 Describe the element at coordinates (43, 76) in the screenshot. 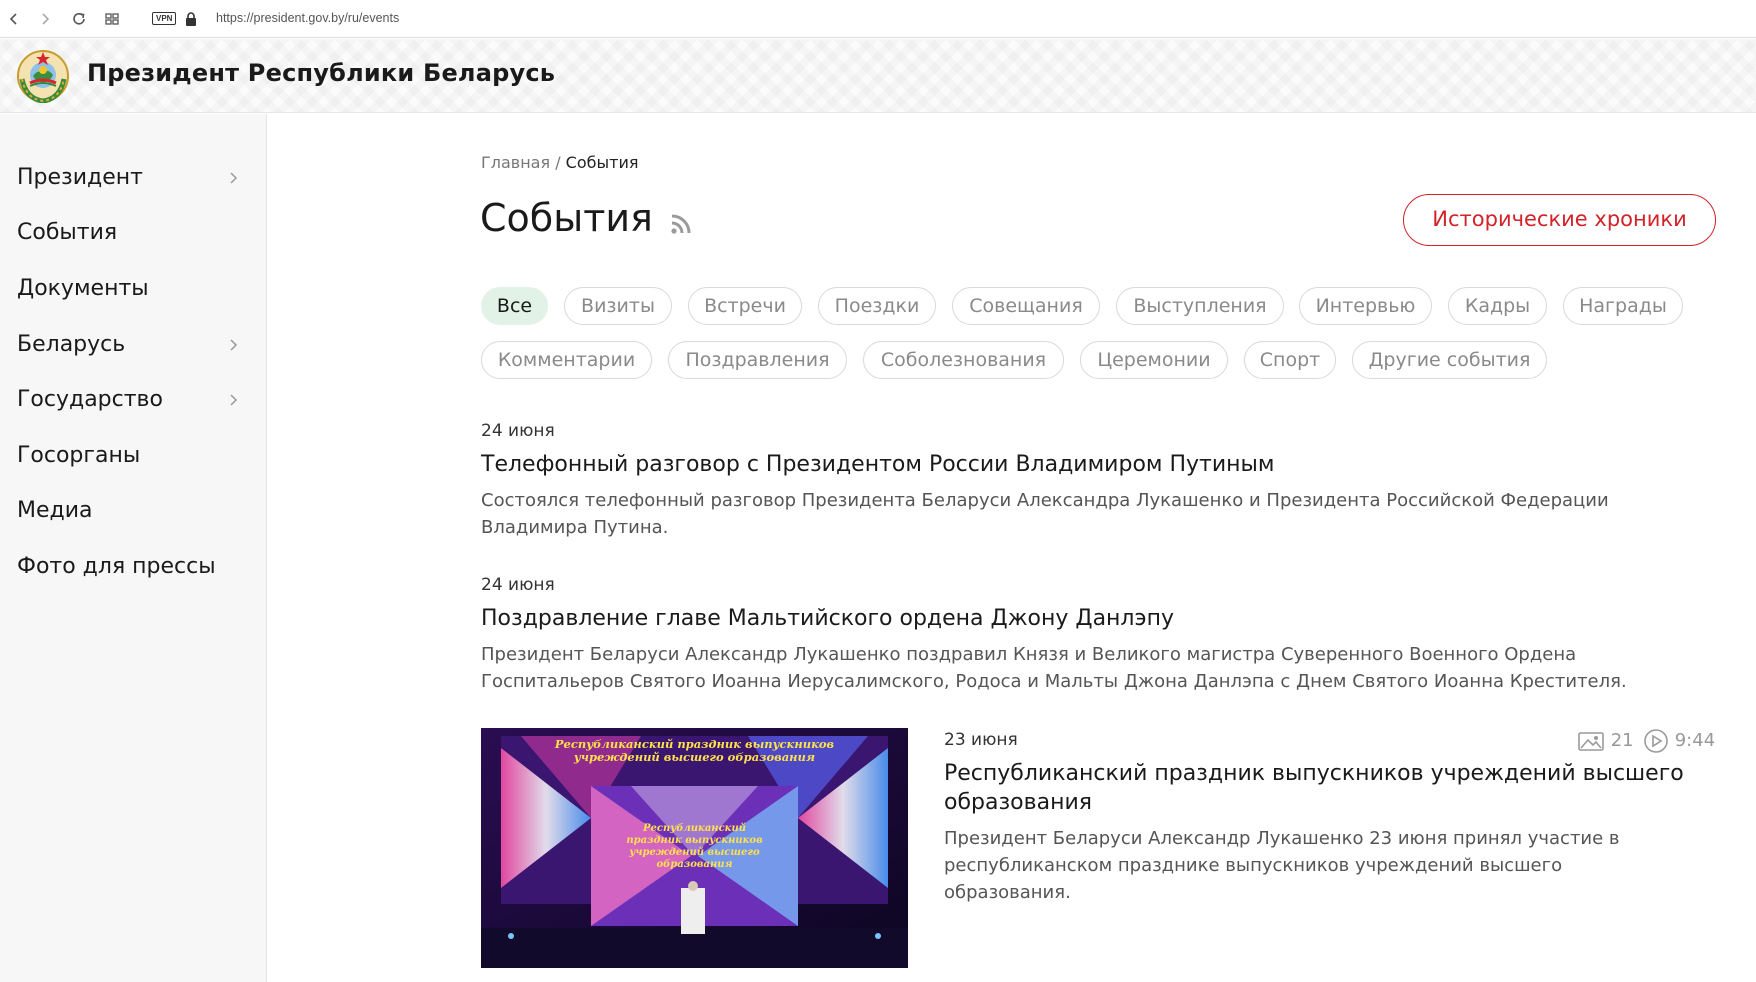

I see `state-emblem-icon` at that location.